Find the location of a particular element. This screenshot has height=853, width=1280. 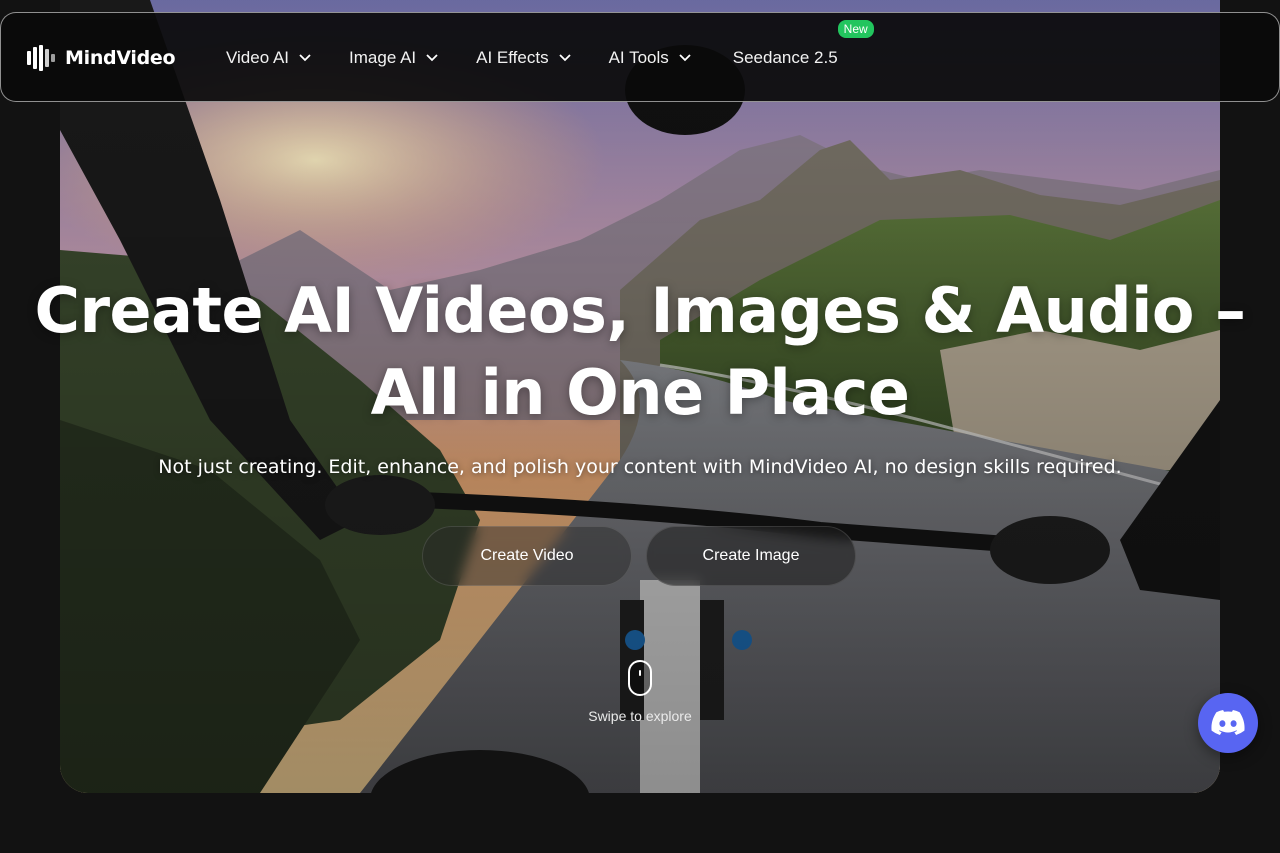

nav-item-ai-effects: AI Effects is located at coordinates (523, 58).